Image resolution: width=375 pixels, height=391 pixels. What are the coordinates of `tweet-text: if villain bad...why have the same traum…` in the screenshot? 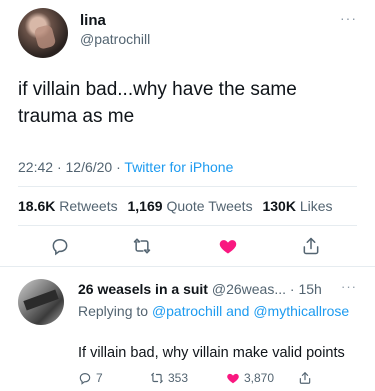 It's located at (157, 103).